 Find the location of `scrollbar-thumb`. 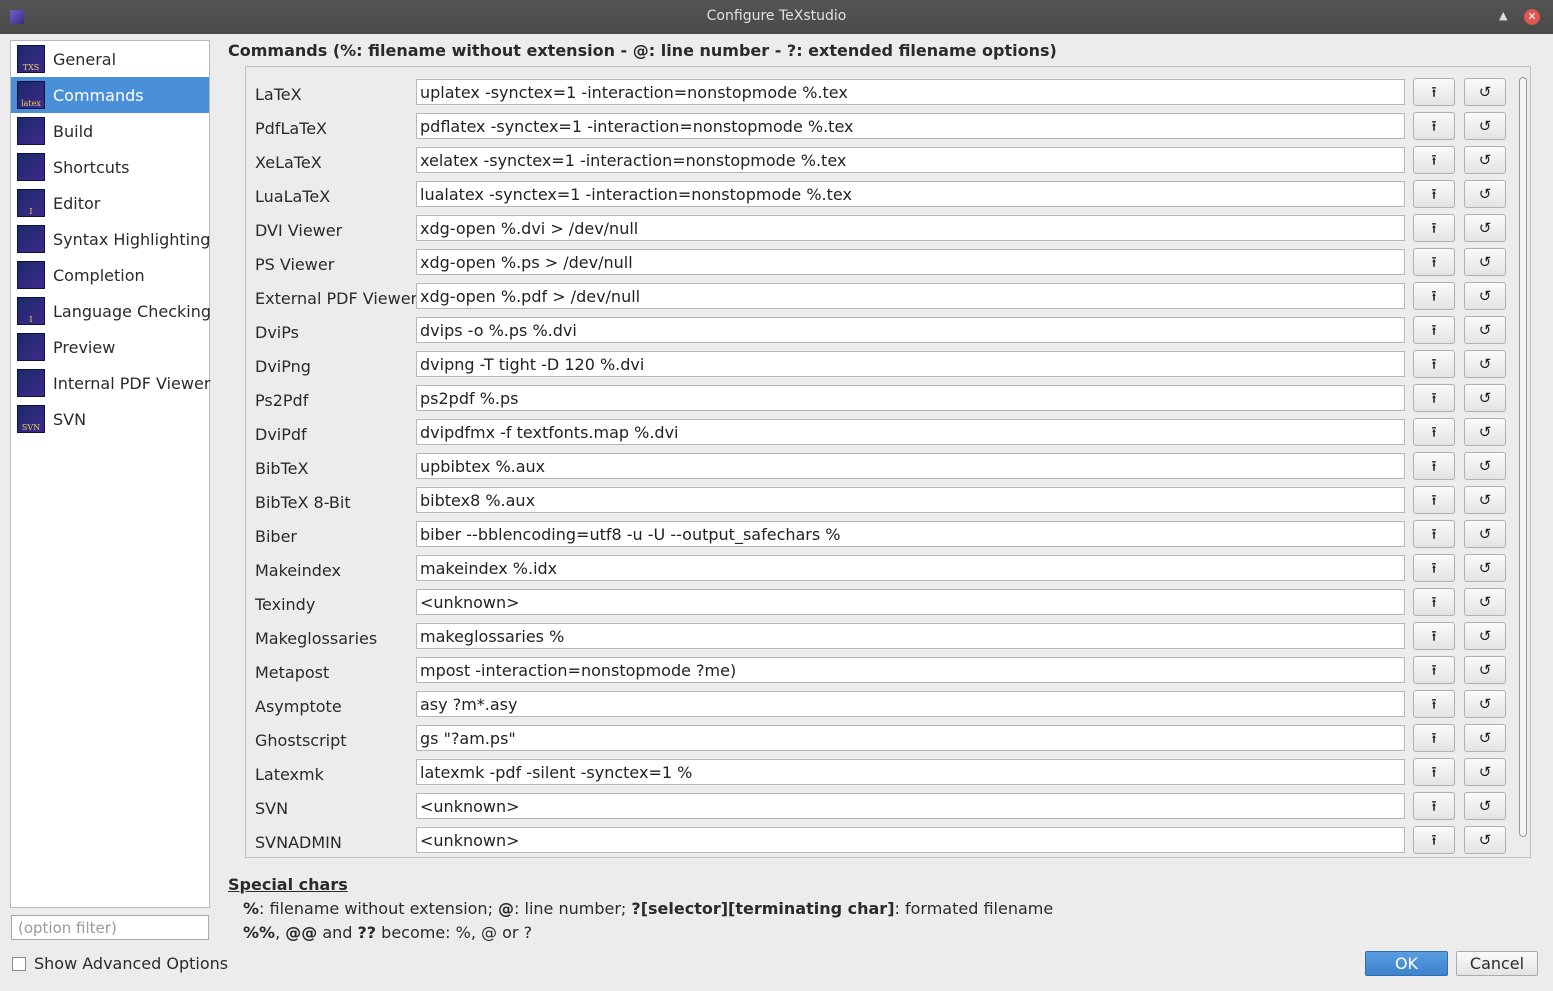

scrollbar-thumb is located at coordinates (1523, 457).